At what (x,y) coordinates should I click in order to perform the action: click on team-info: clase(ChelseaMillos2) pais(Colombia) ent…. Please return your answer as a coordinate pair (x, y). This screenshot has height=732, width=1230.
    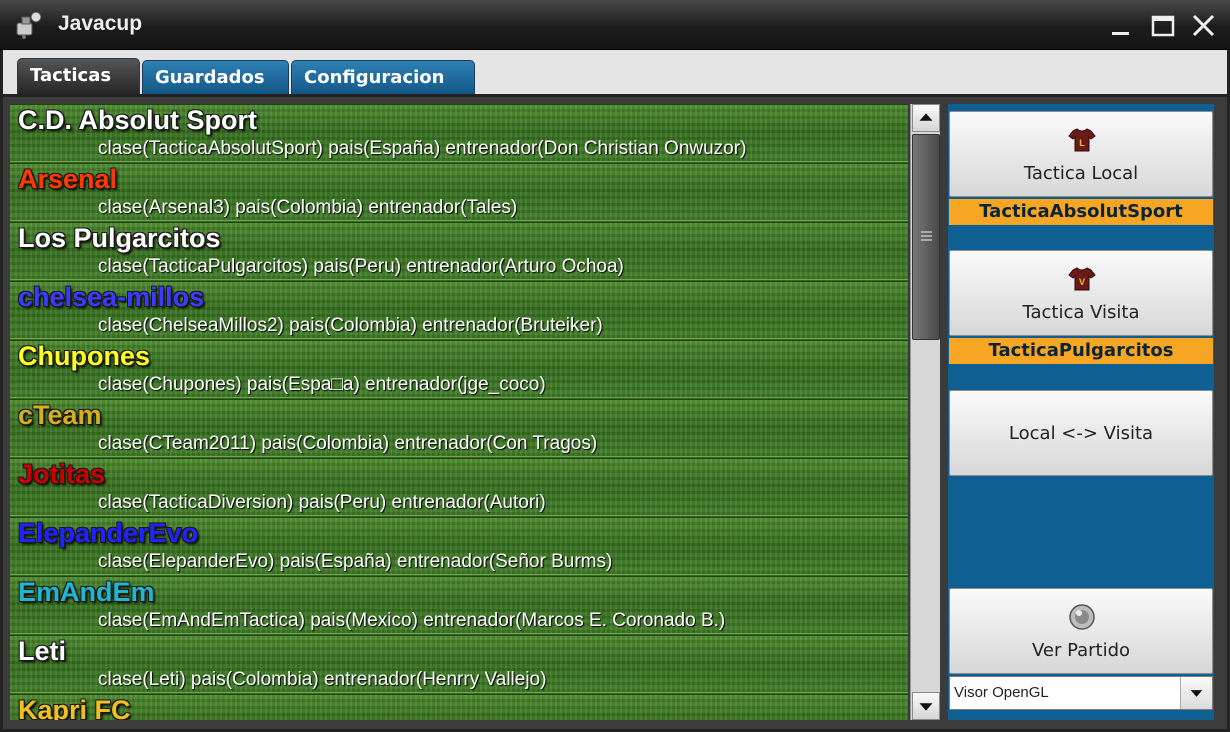
    Looking at the image, I should click on (350, 325).